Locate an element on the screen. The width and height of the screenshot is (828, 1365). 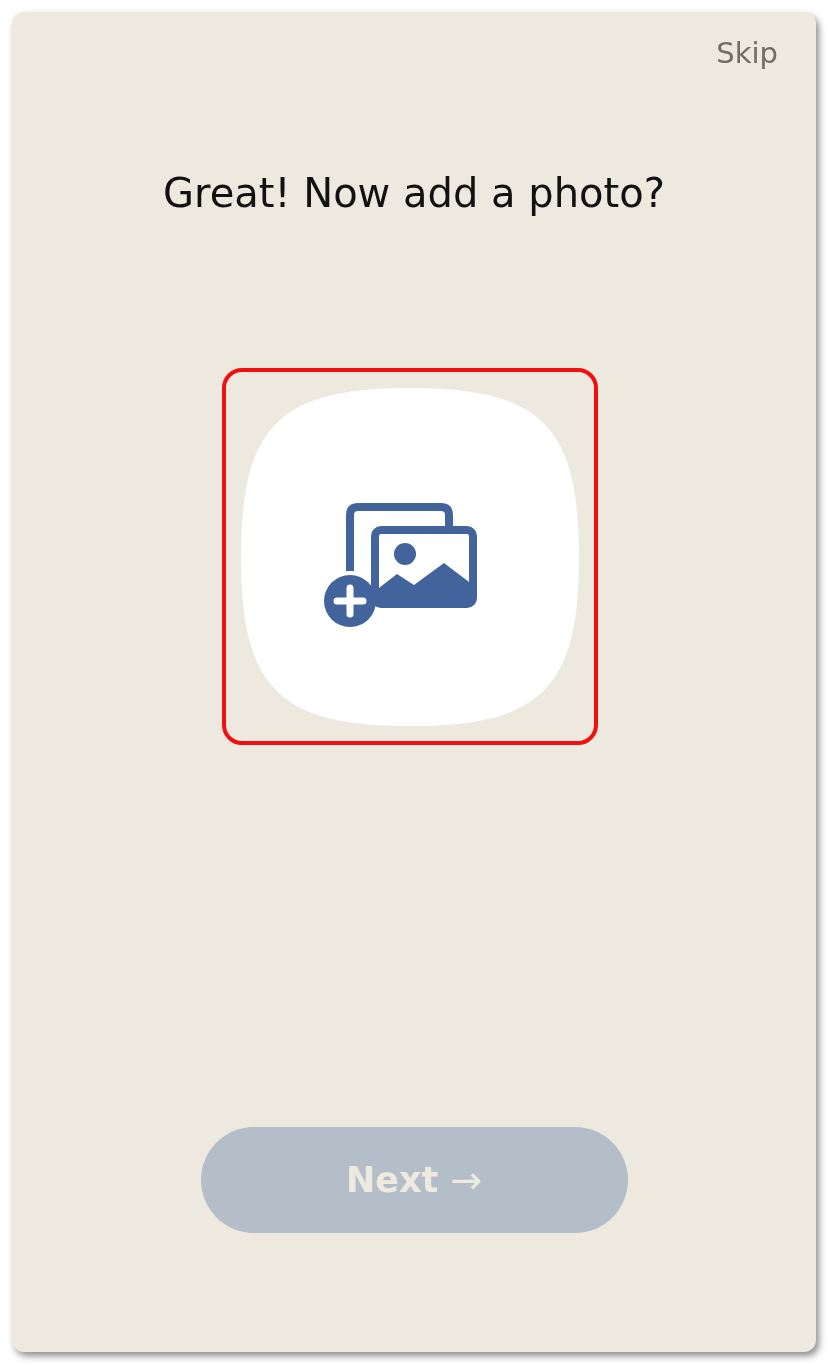
add-photo-button is located at coordinates (410, 556).